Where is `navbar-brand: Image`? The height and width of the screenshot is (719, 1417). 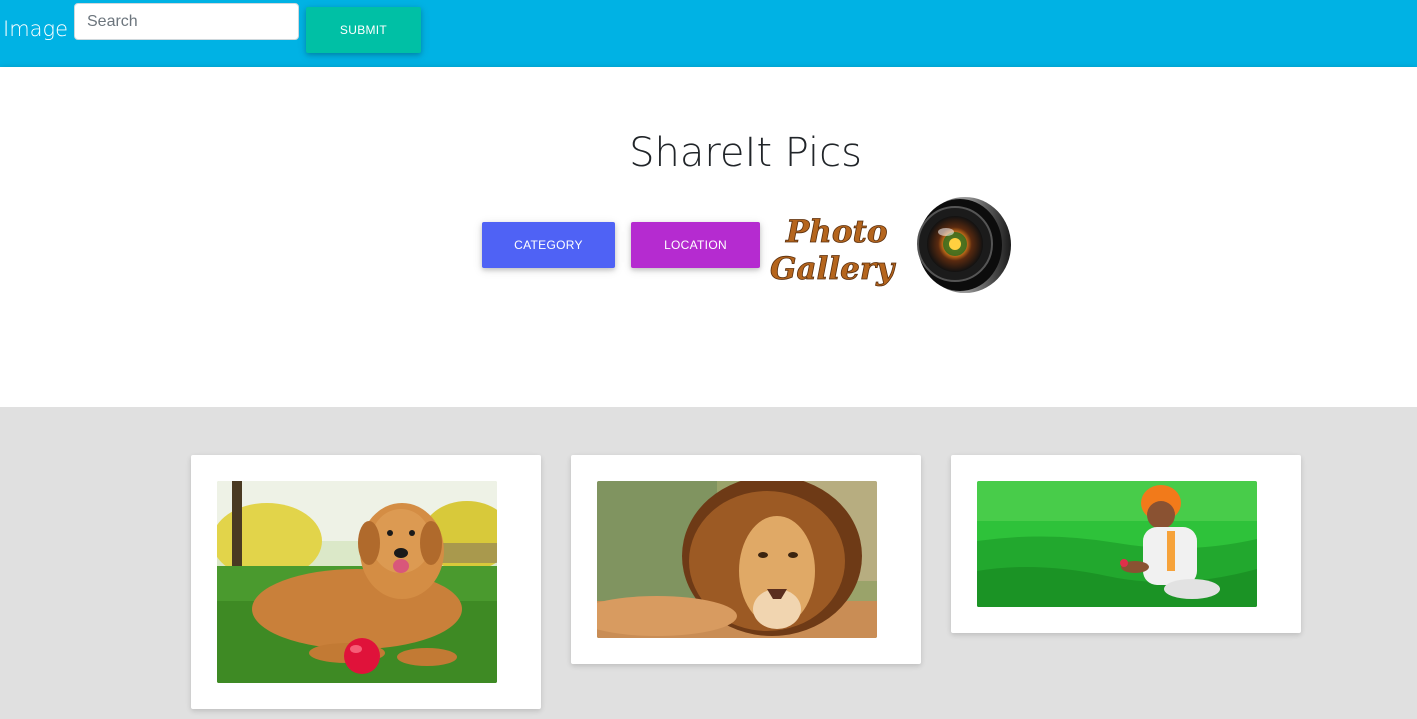
navbar-brand: Image is located at coordinates (35, 29).